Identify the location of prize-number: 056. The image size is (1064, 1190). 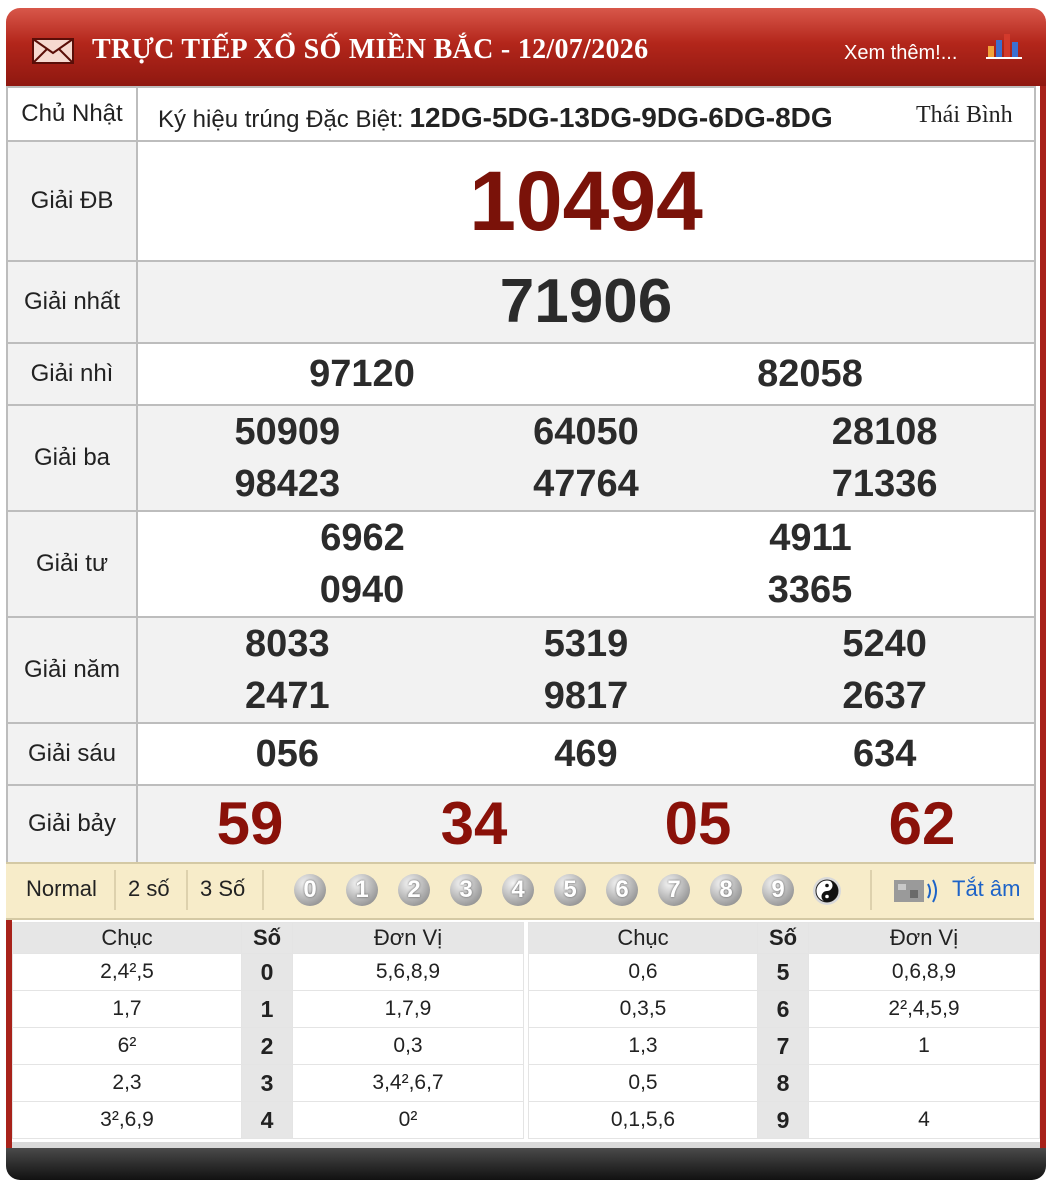
(287, 754).